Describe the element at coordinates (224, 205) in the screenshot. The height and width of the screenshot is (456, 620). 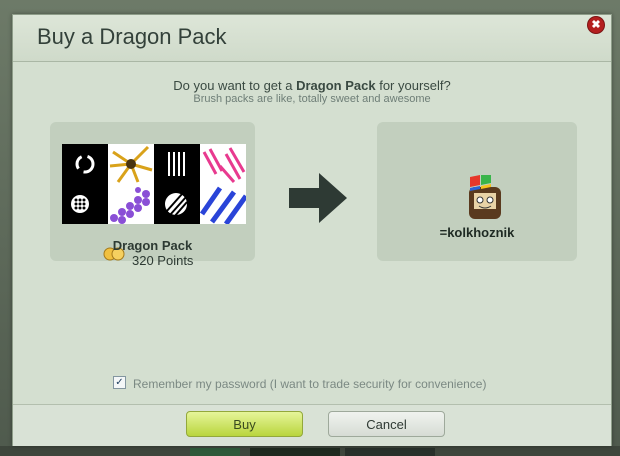
I see `brush-preview-blue` at that location.